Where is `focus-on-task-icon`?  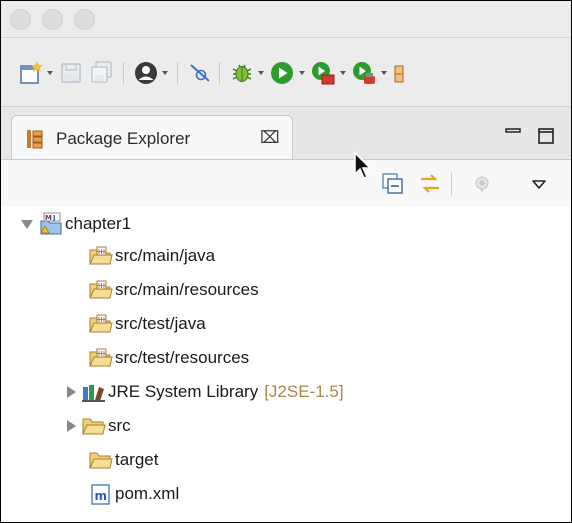
focus-on-task-icon is located at coordinates (482, 186).